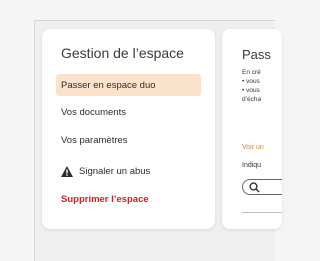 The width and height of the screenshot is (320, 261). What do you see at coordinates (108, 85) in the screenshot?
I see `menu-item-label: Passer en espace duo` at bounding box center [108, 85].